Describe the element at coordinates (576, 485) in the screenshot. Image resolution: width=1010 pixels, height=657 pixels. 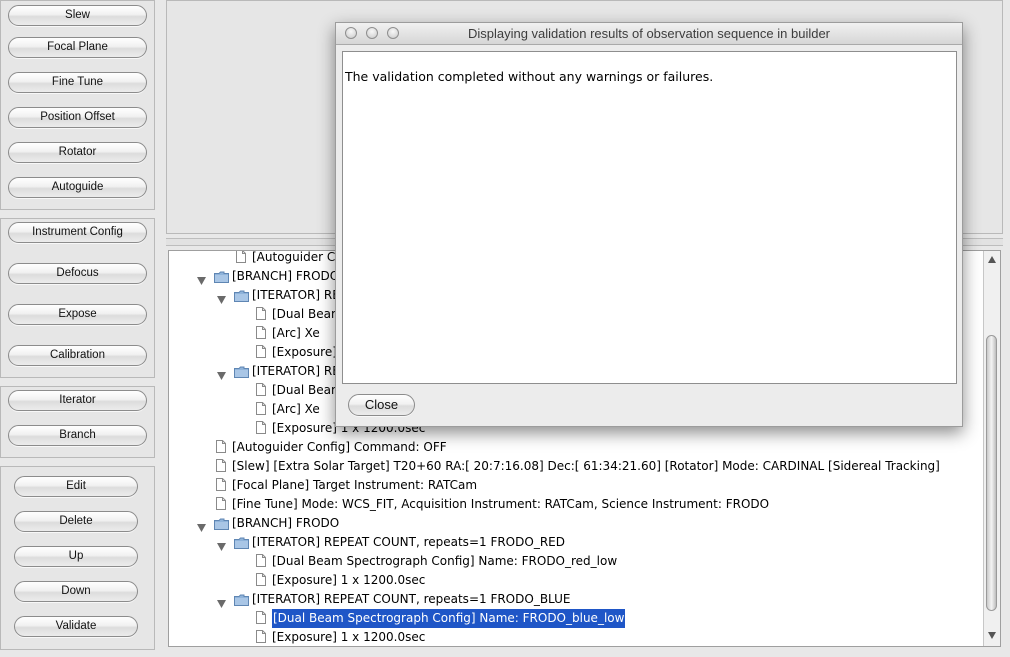
I see `tree-node: [Focal Plane] Target Instrument: RATCam` at that location.